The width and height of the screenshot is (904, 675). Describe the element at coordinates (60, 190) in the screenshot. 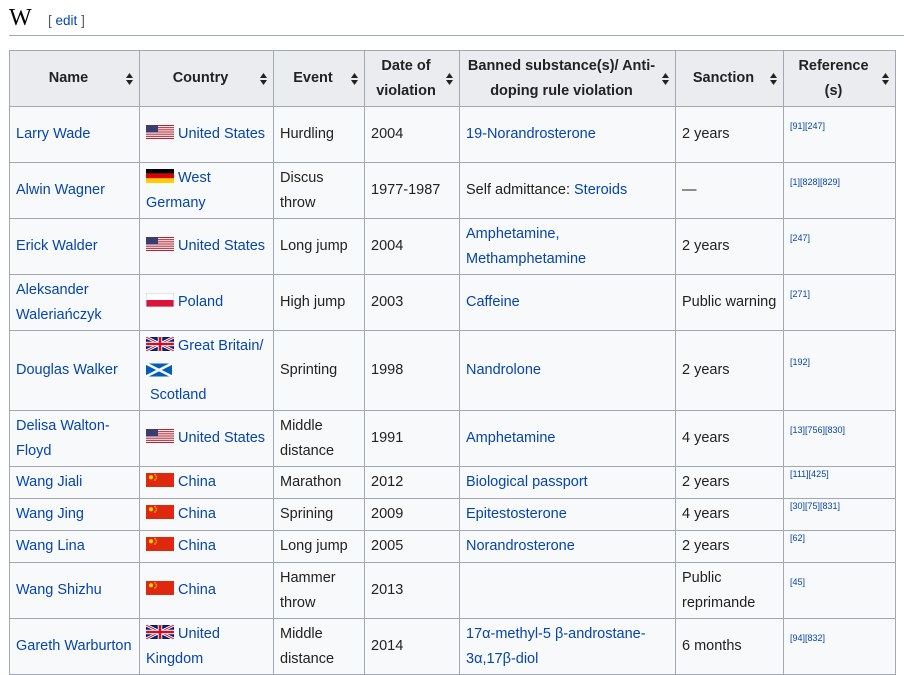

I see `athlete-link: Alwin Wagner` at that location.